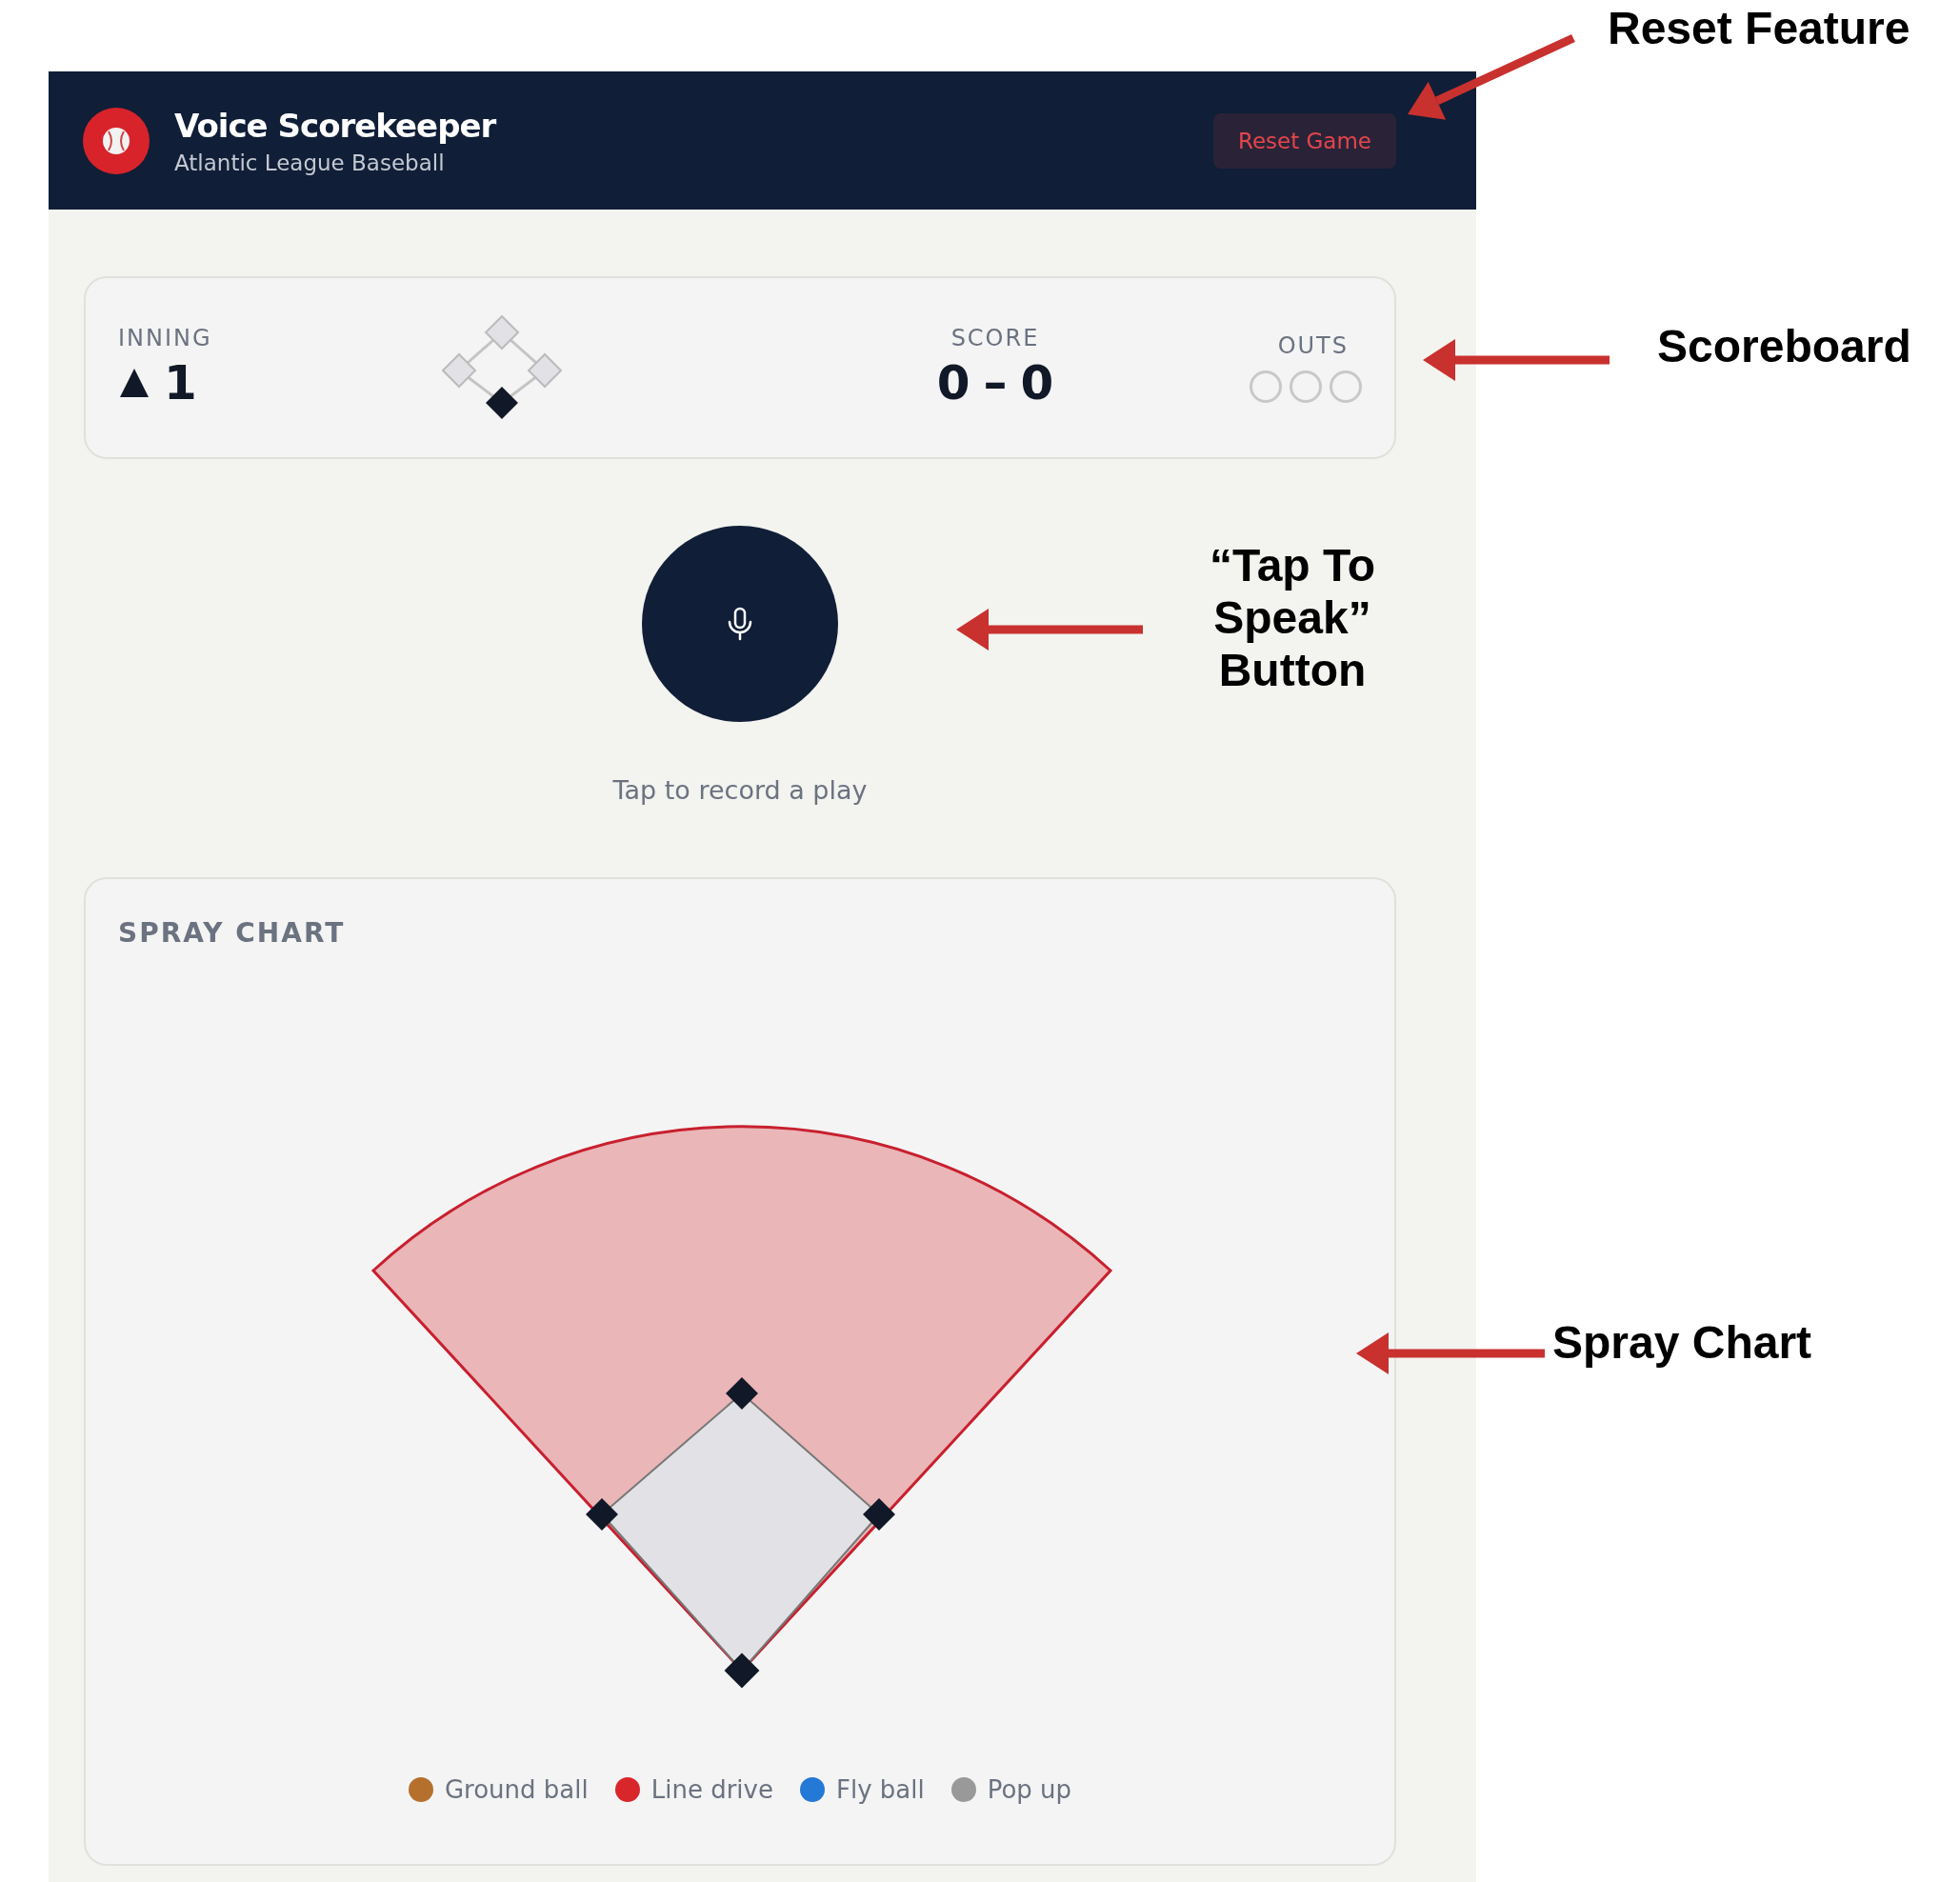 The height and width of the screenshot is (1882, 1960). Describe the element at coordinates (1304, 140) in the screenshot. I see `reset-game-button: Reset Game` at that location.